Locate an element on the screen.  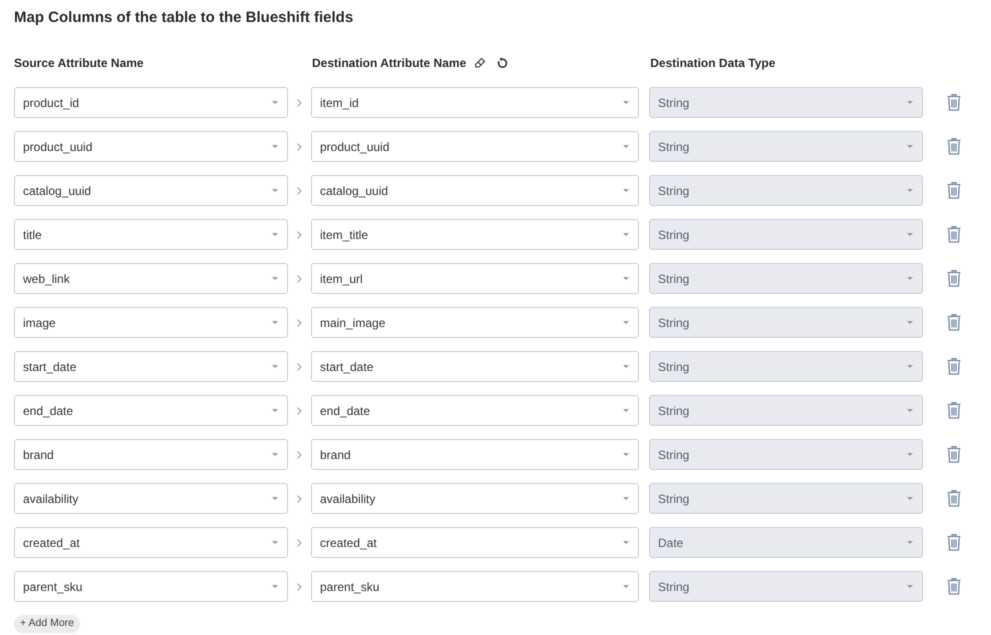
destination-select: product_uuid is located at coordinates (475, 146).